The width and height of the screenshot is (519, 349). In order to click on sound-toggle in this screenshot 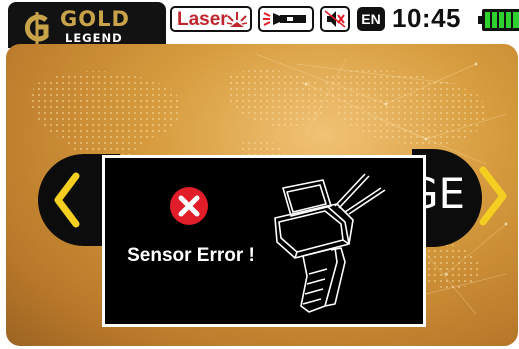, I will do `click(335, 19)`.